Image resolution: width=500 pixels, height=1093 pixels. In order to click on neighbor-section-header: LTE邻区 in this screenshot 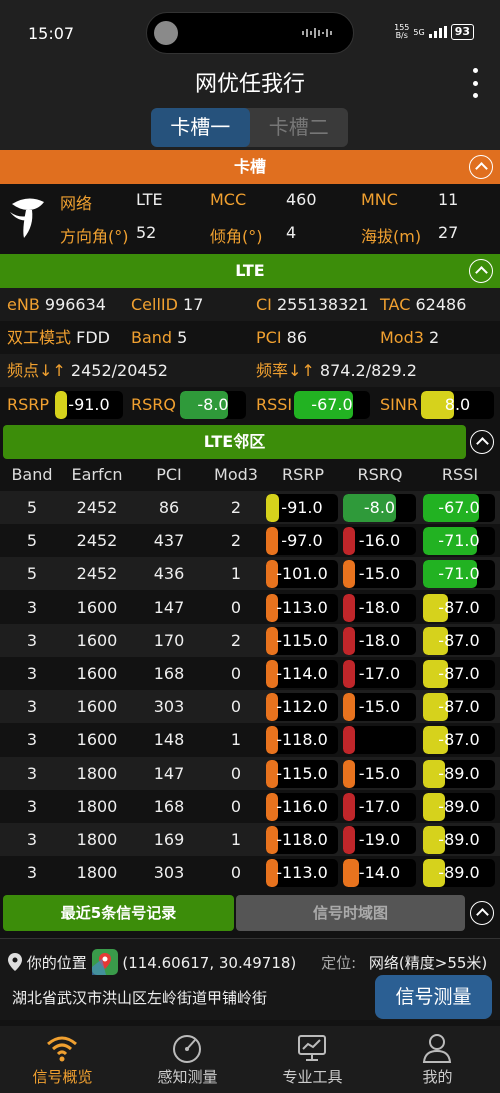, I will do `click(234, 442)`.